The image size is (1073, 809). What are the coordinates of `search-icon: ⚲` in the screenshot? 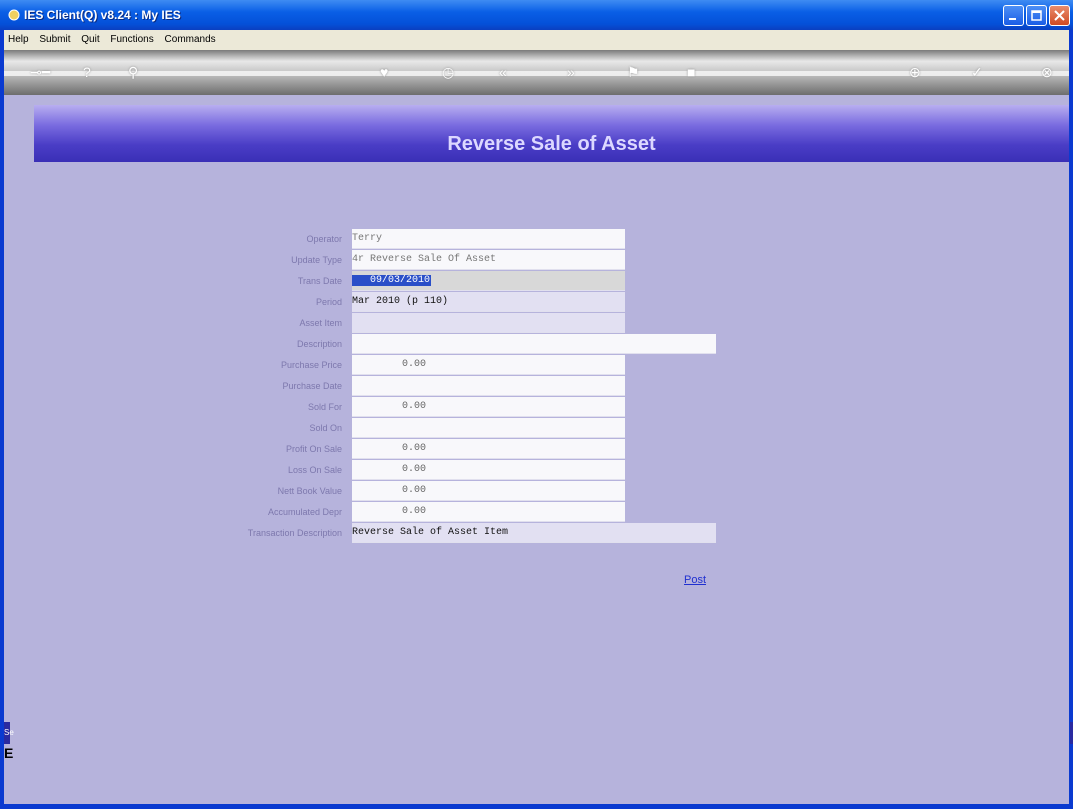 It's located at (133, 72).